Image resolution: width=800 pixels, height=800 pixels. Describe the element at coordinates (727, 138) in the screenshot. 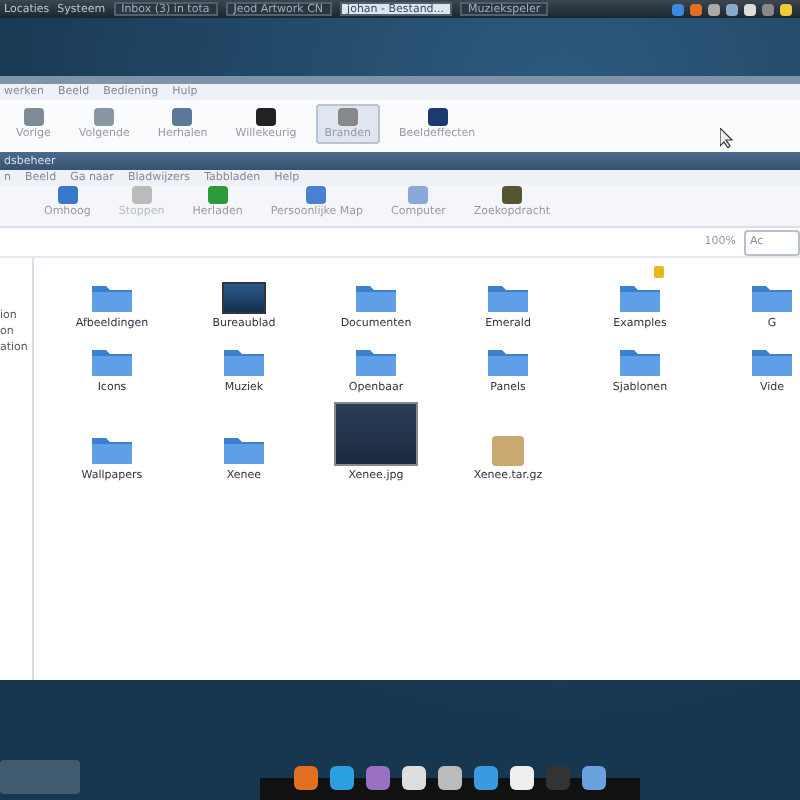

I see `cursor-icon` at that location.